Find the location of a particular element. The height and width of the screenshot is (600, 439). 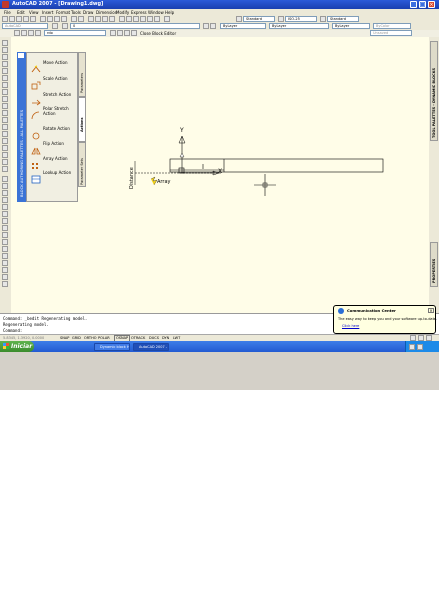

ellipse-icon is located at coordinates (5, 106).